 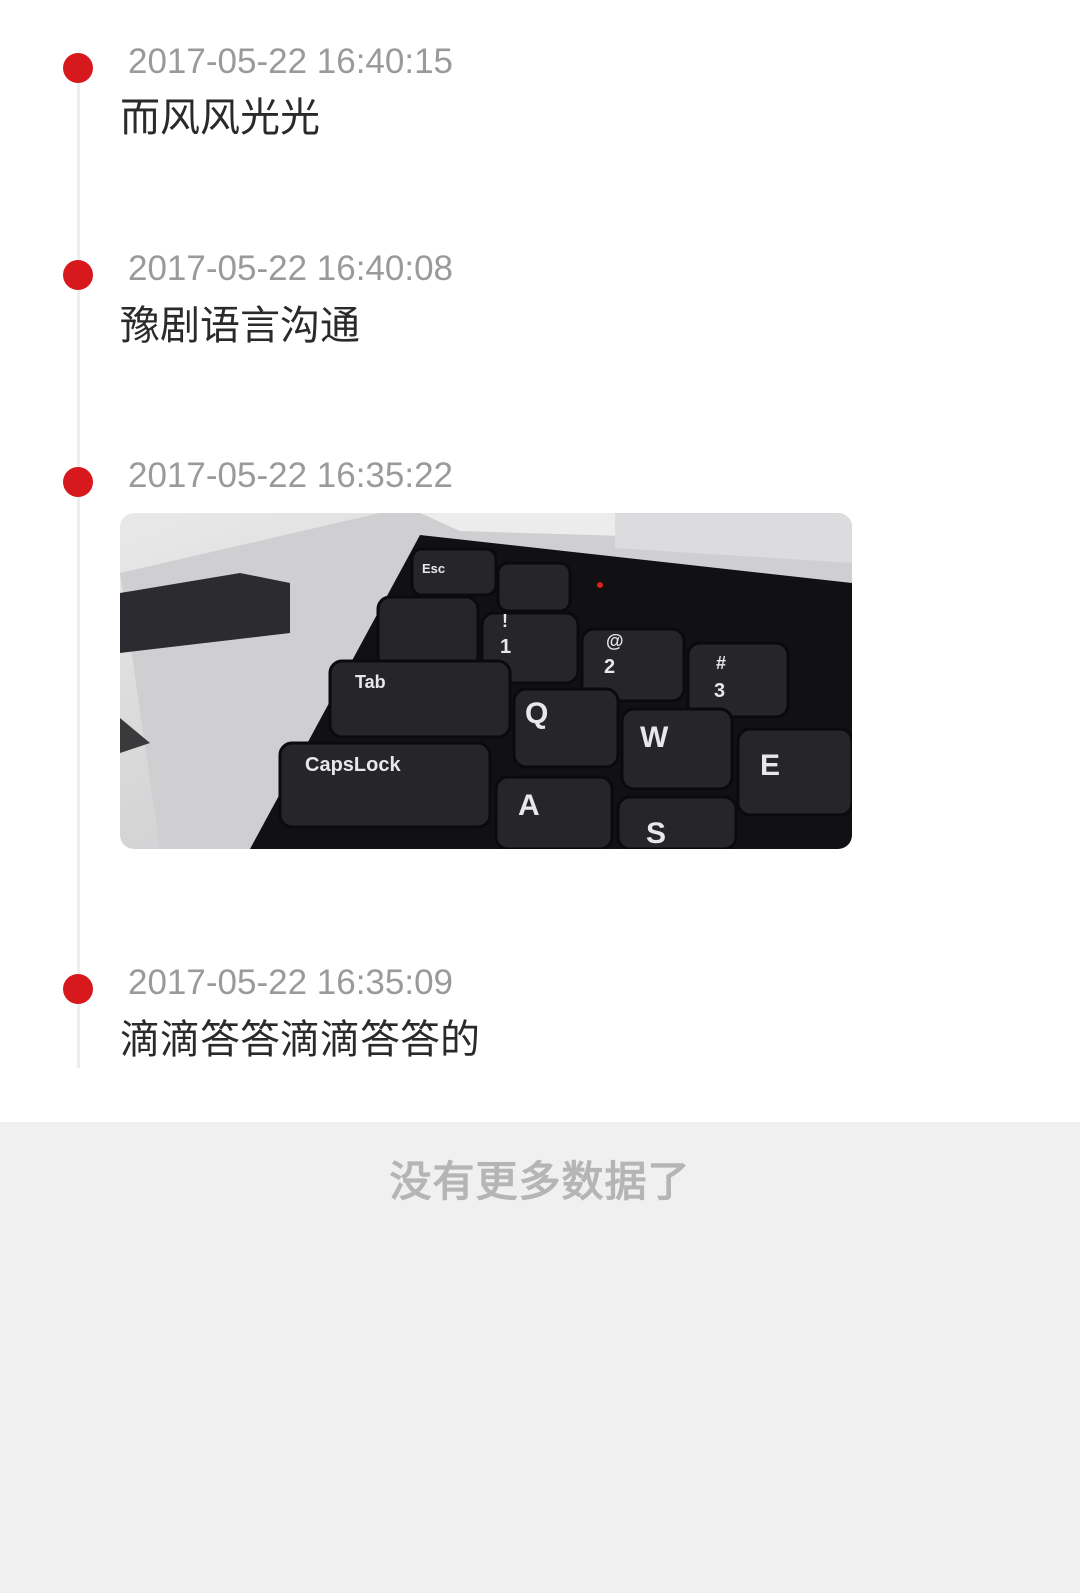 What do you see at coordinates (290, 61) in the screenshot?
I see `entry-timestamp: 2017-05-22 16:40:15` at bounding box center [290, 61].